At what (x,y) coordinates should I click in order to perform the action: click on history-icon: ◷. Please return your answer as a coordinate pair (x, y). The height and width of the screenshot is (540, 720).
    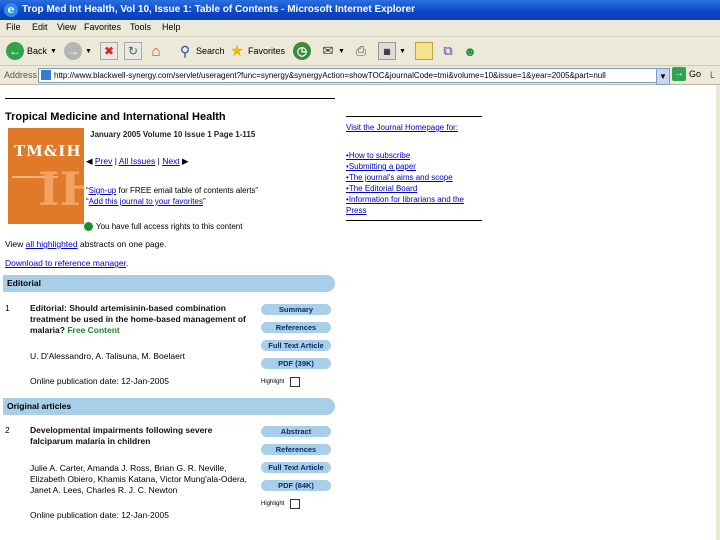
    Looking at the image, I should click on (302, 51).